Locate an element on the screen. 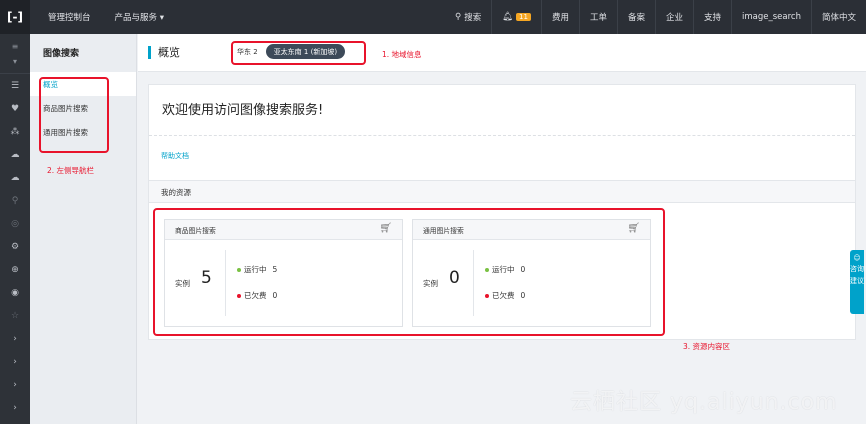  aliyun-logo-icon: [-] is located at coordinates (15, 17).